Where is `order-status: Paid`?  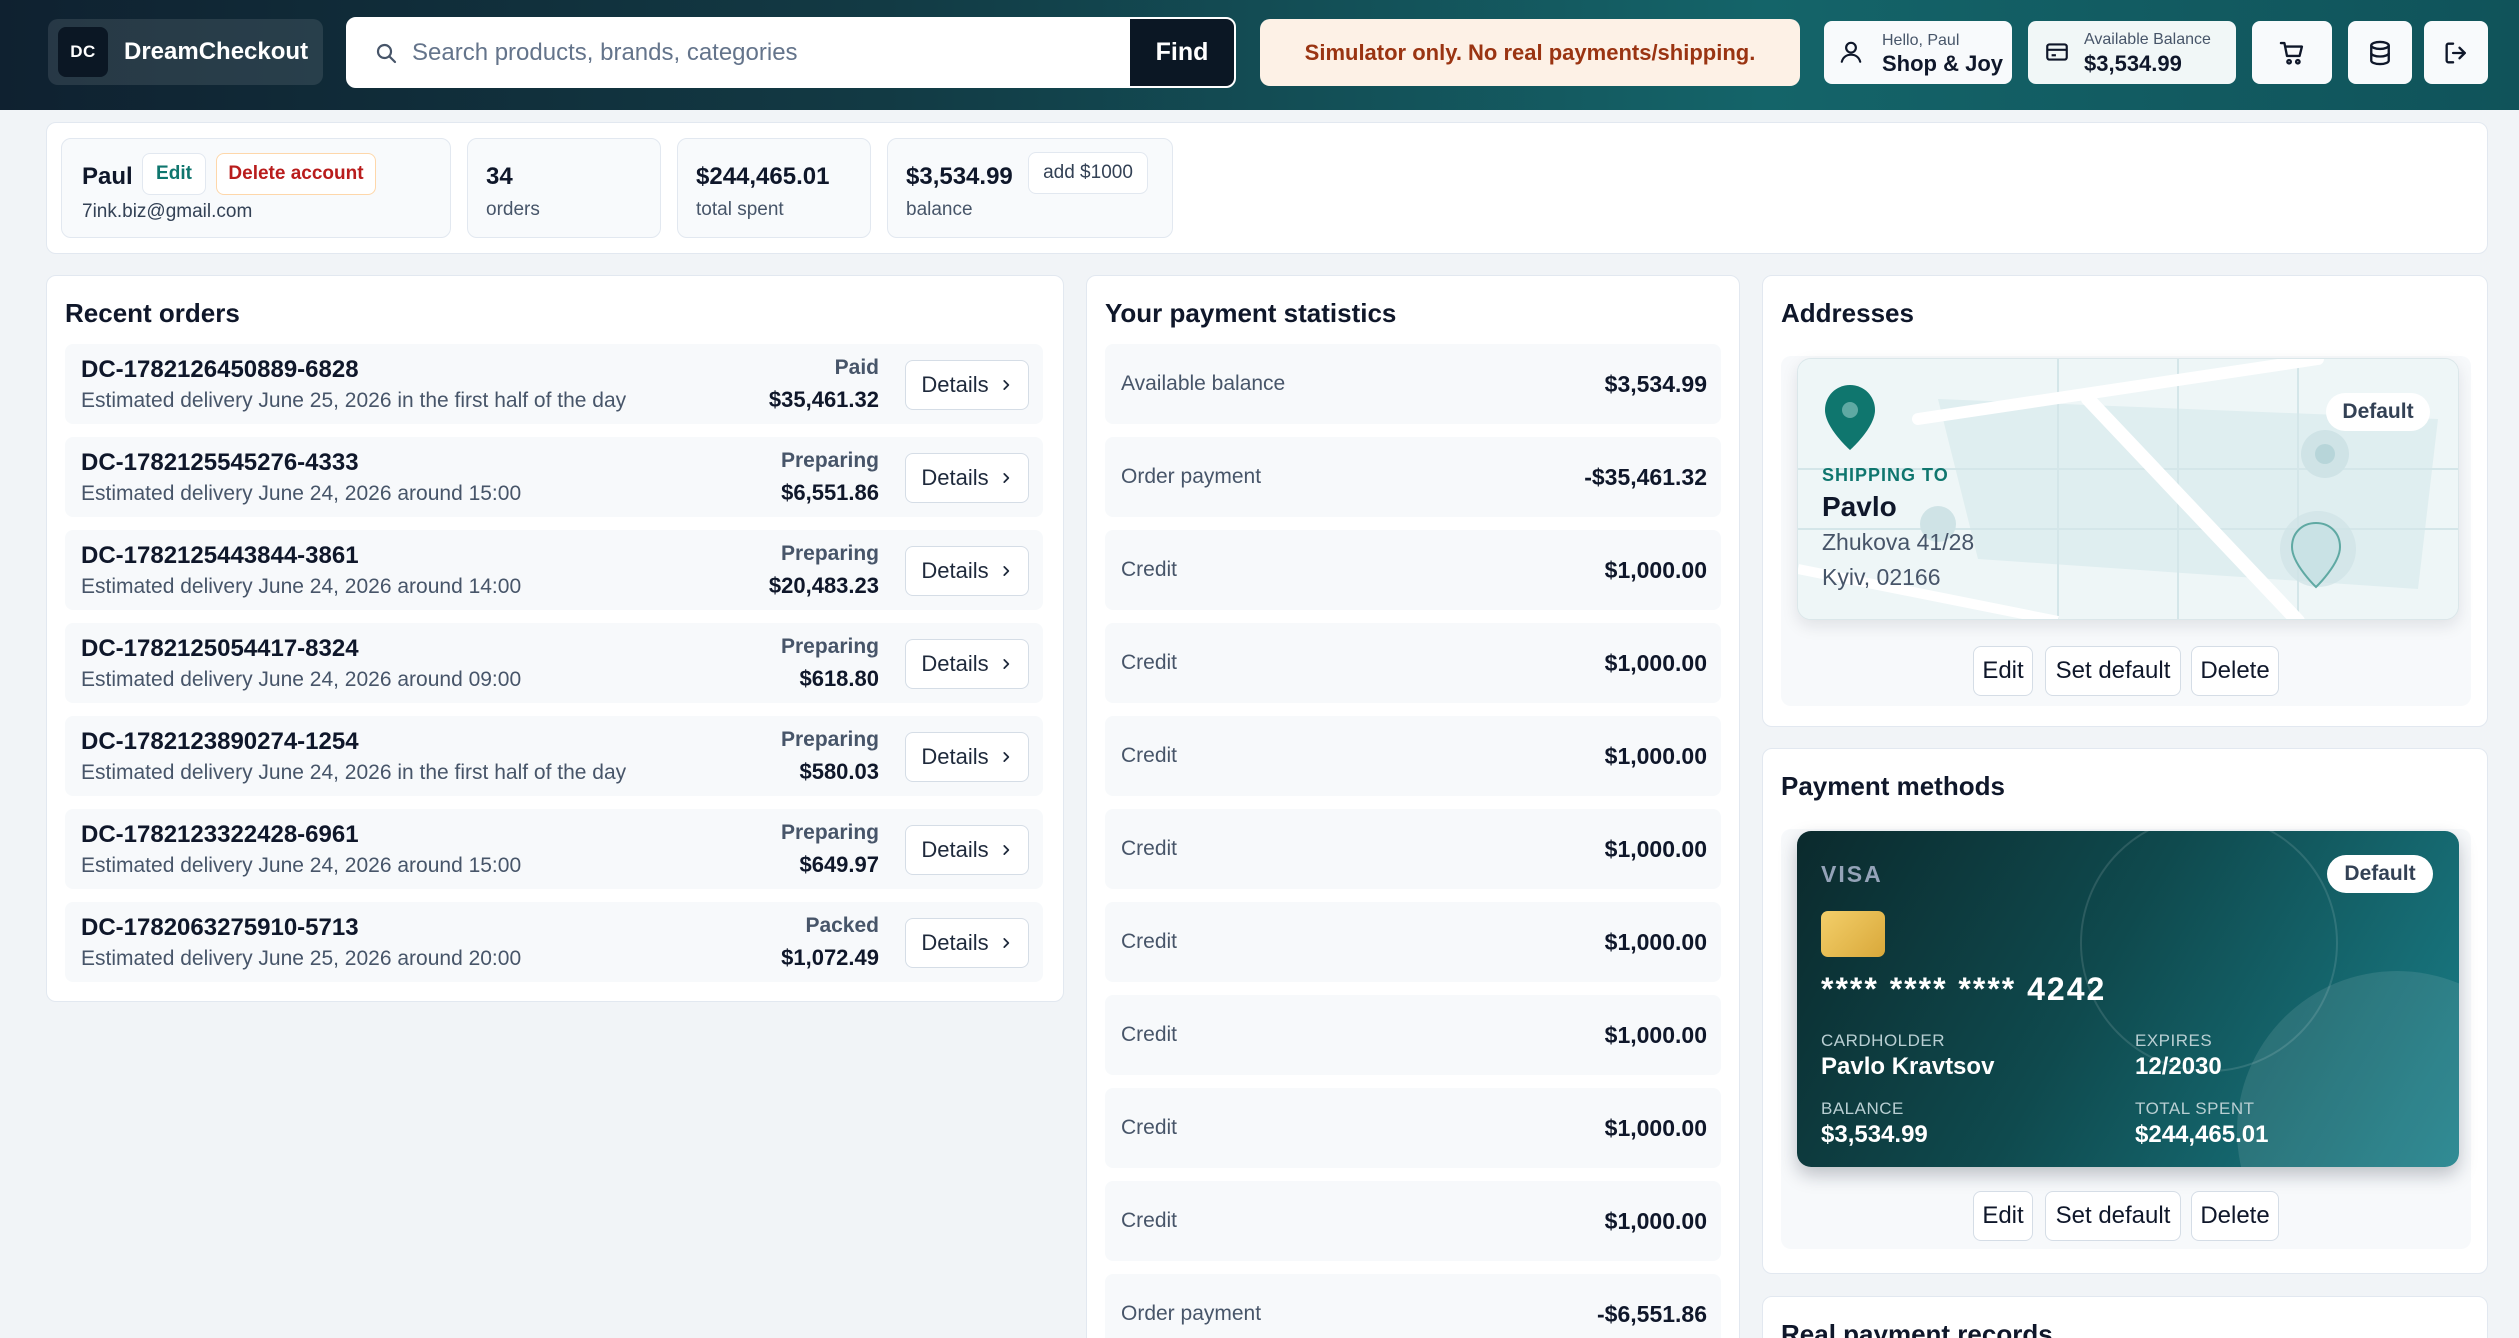 order-status: Paid is located at coordinates (856, 367).